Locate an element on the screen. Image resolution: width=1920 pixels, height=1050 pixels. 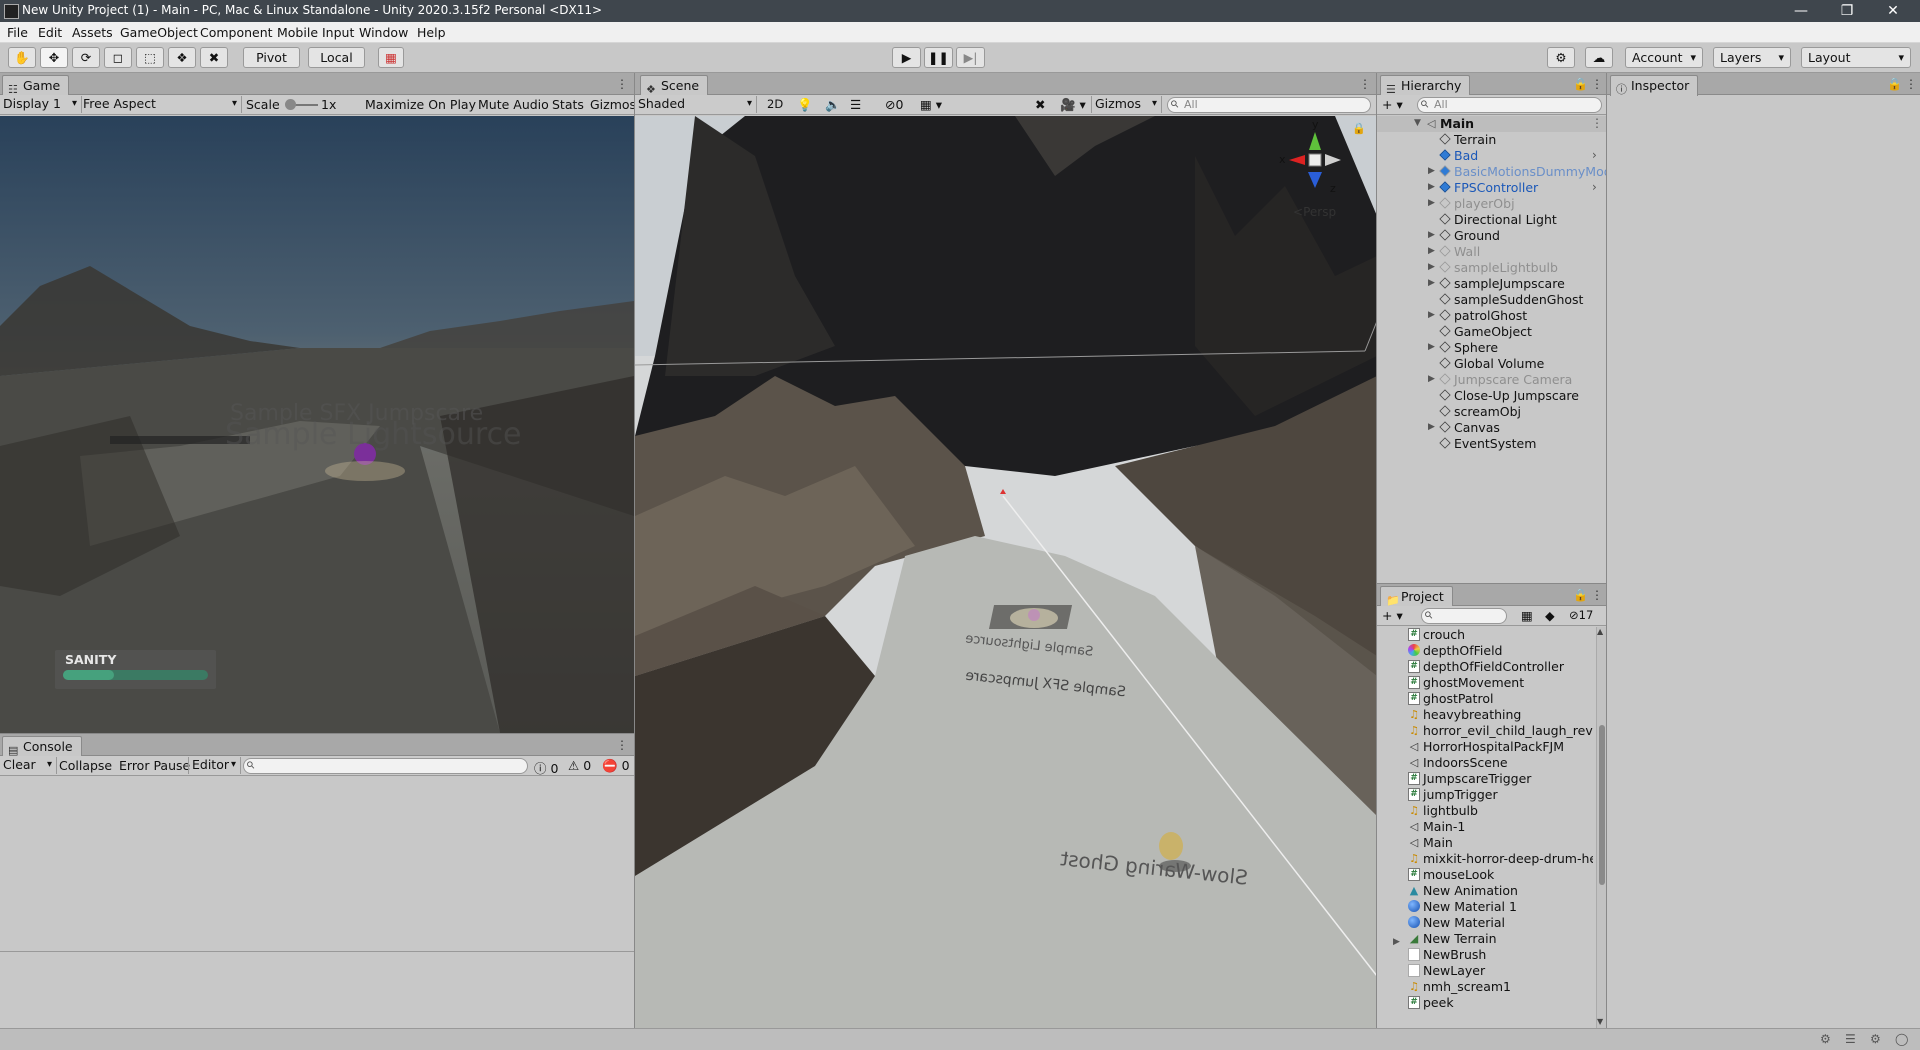
menu-window: Window is located at coordinates (383, 32).